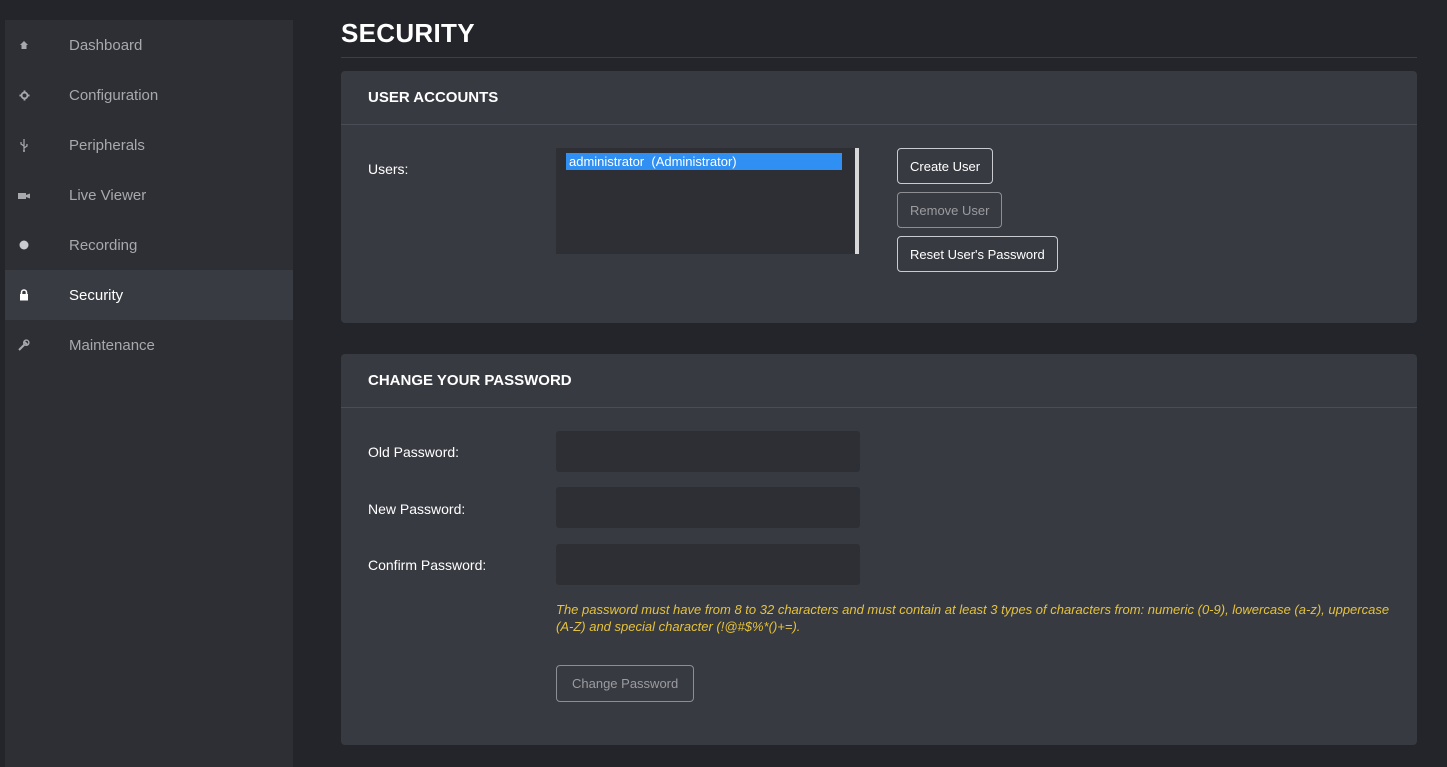 Image resolution: width=1447 pixels, height=767 pixels. Describe the element at coordinates (149, 45) in the screenshot. I see `sidebar-item-dashboard: Dashboard` at that location.